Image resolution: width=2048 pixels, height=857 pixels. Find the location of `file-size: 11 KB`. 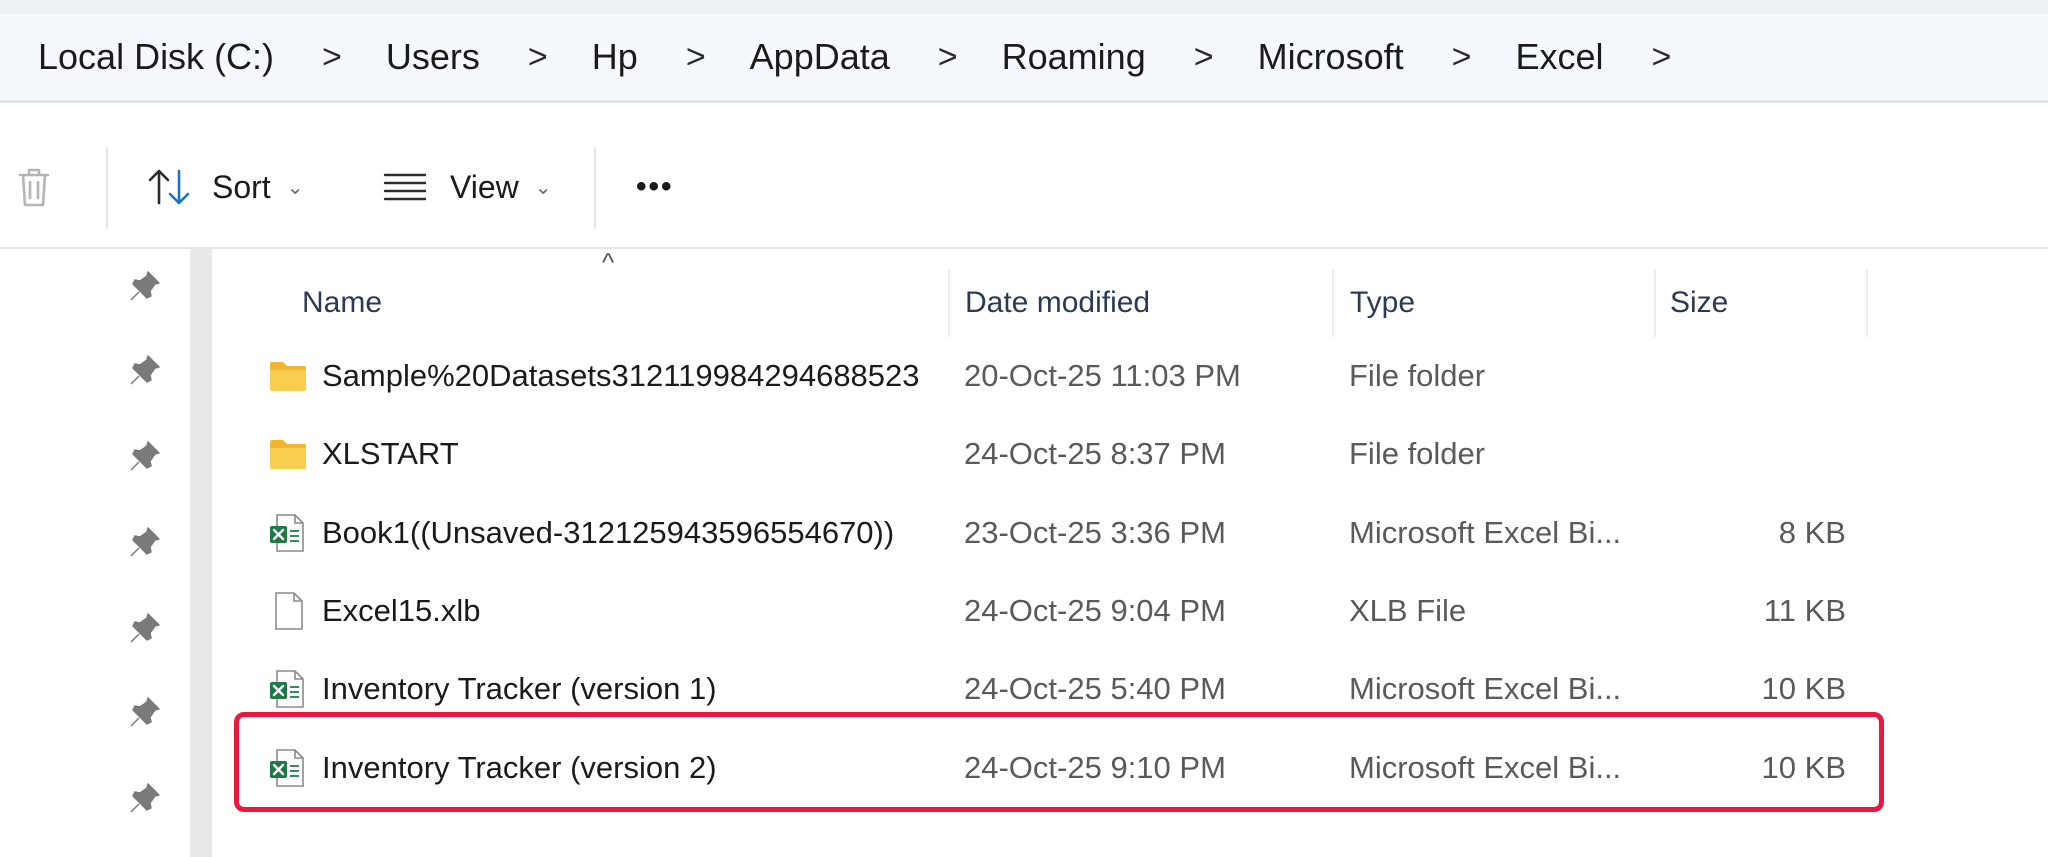

file-size: 11 KB is located at coordinates (1804, 610).